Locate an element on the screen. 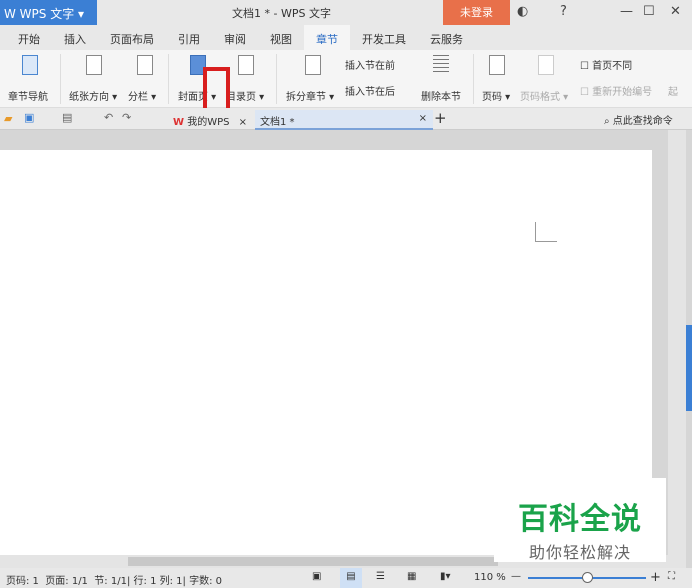 Image resolution: width=692 pixels, height=588 pixels. tab-review: 审阅 is located at coordinates (235, 37).